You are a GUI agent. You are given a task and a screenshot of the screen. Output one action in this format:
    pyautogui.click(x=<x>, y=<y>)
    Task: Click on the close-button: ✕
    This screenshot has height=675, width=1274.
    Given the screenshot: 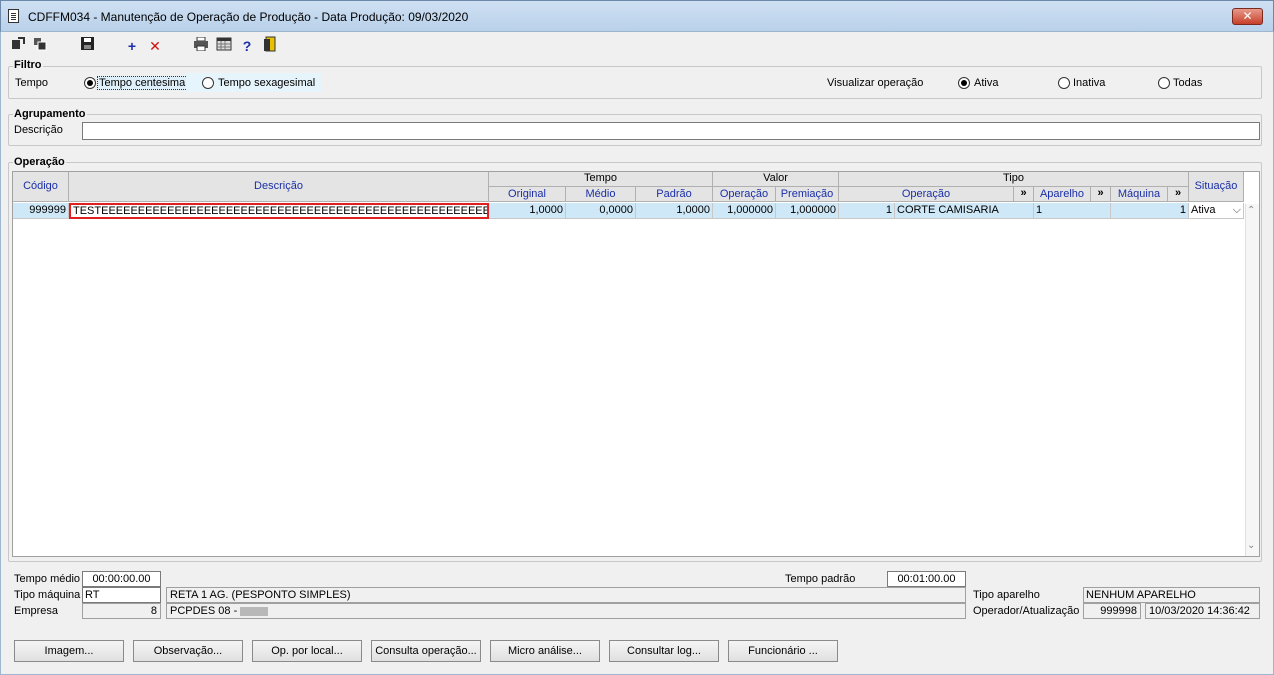 What is the action you would take?
    pyautogui.click(x=1247, y=16)
    